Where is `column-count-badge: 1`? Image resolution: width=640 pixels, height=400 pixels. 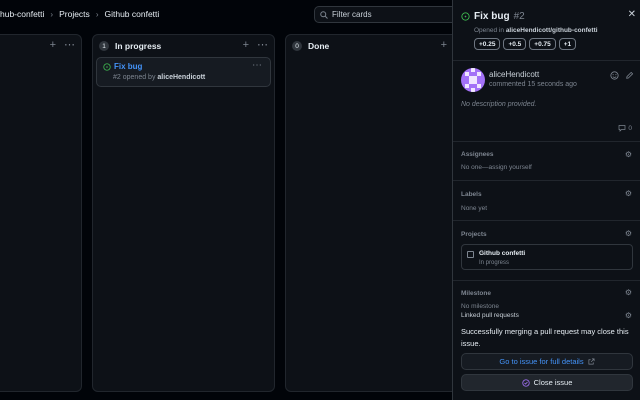
column-count-badge: 1 is located at coordinates (104, 46).